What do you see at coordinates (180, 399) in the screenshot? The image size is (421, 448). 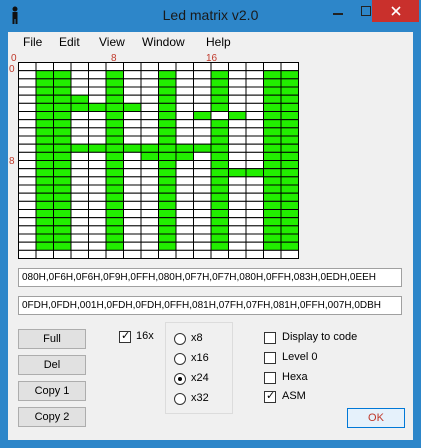 I see `radio-x32` at bounding box center [180, 399].